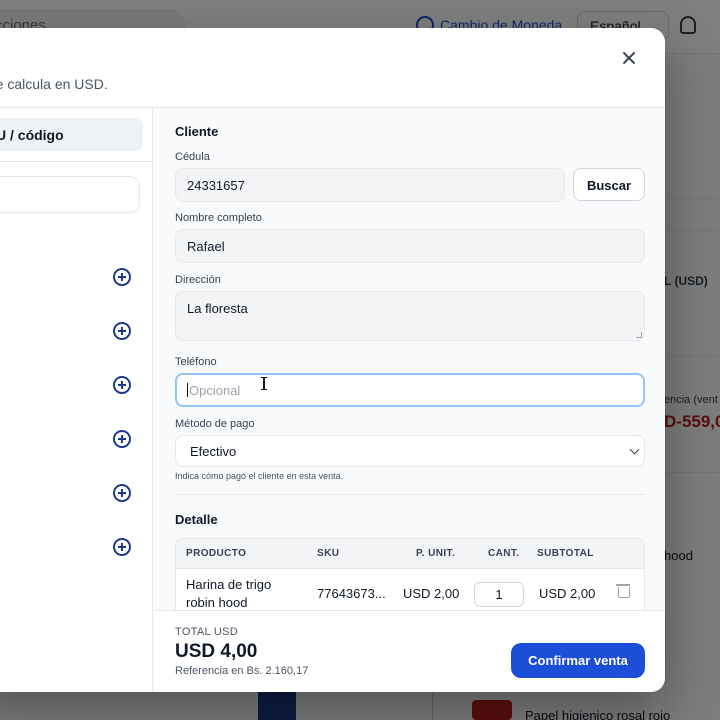 Image resolution: width=720 pixels, height=720 pixels. What do you see at coordinates (192, 157) in the screenshot?
I see `cedula-label: Cédula` at bounding box center [192, 157].